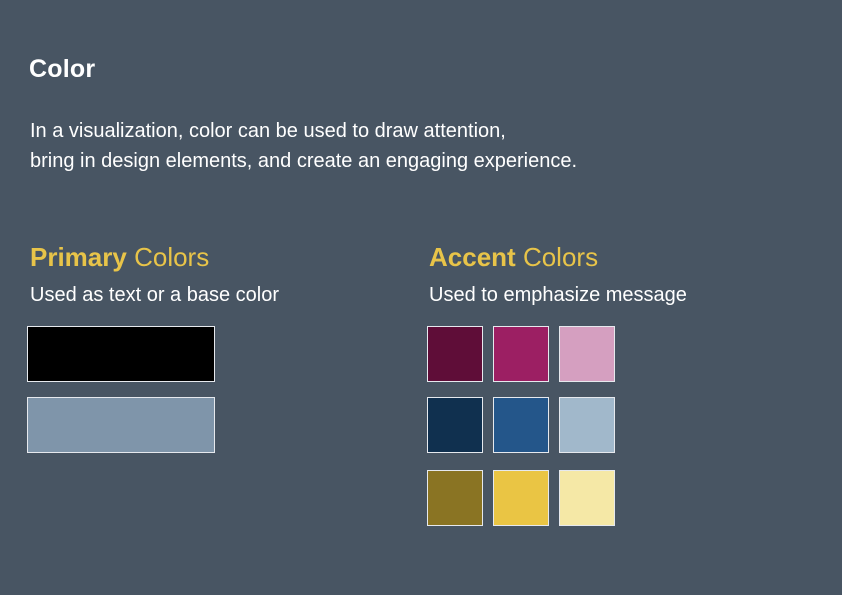  I want to click on accent-swatch-dark-navy, so click(455, 425).